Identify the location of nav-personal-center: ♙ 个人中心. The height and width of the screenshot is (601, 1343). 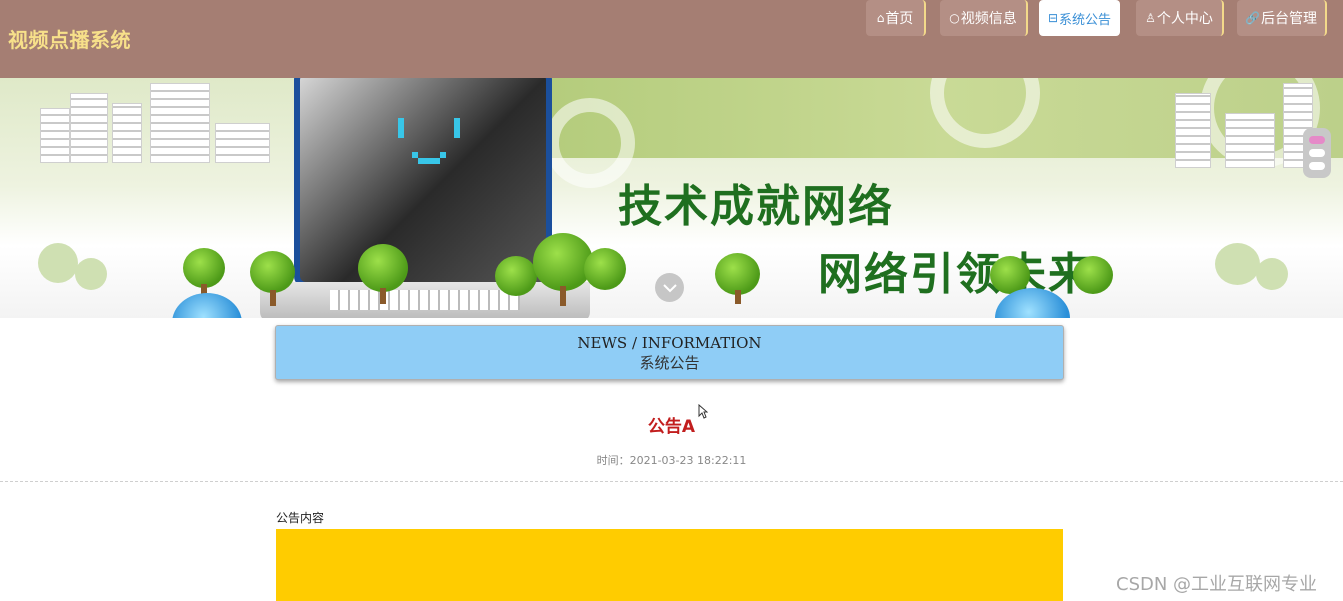
(1180, 18).